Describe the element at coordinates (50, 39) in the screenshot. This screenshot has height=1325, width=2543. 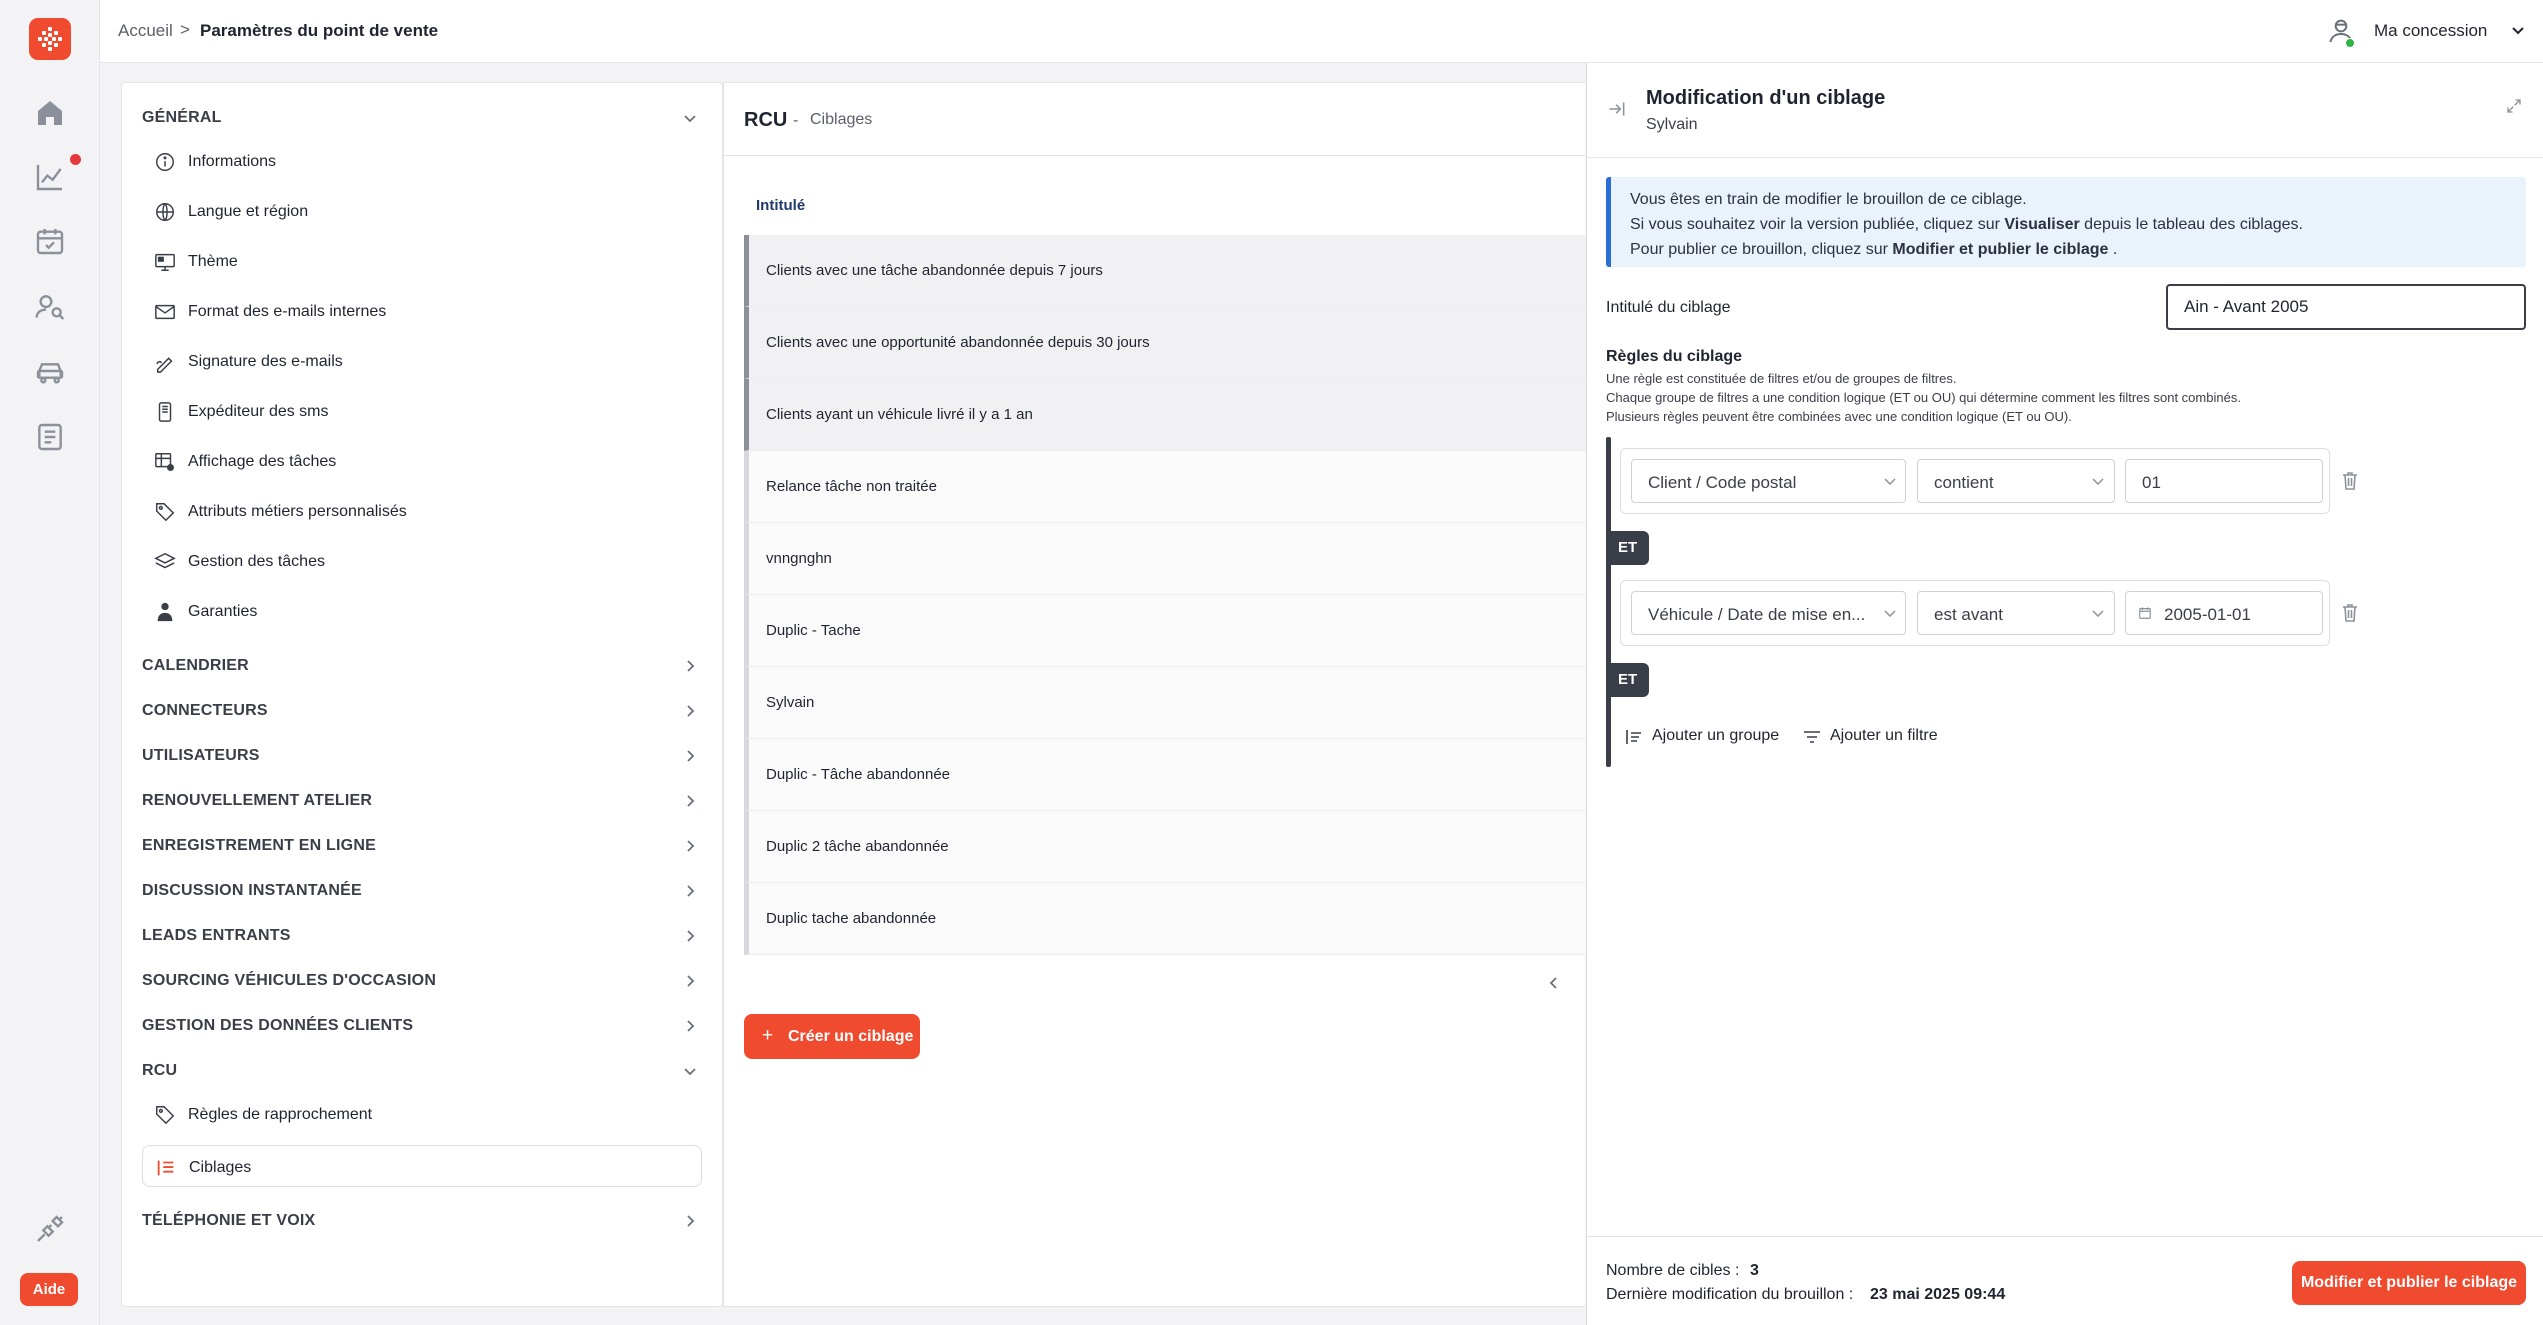
I see `app-logo` at that location.